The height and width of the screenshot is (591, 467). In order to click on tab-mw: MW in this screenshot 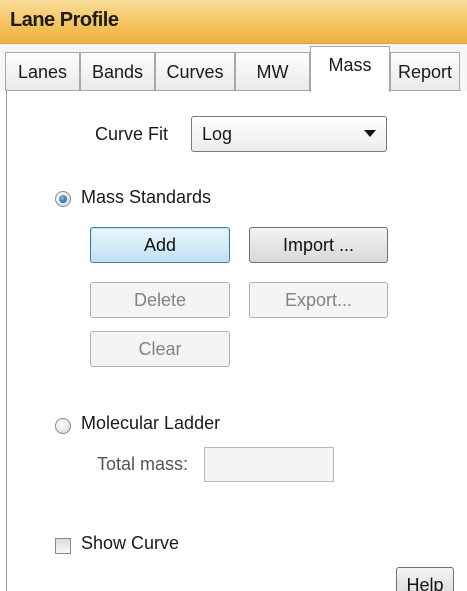, I will do `click(272, 71)`.